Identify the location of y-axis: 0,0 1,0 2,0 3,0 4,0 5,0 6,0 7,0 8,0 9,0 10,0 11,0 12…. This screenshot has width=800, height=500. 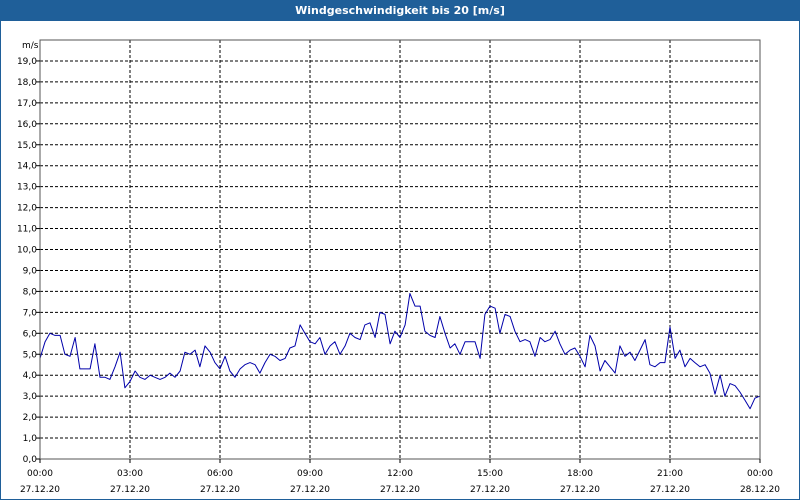
(28, 261).